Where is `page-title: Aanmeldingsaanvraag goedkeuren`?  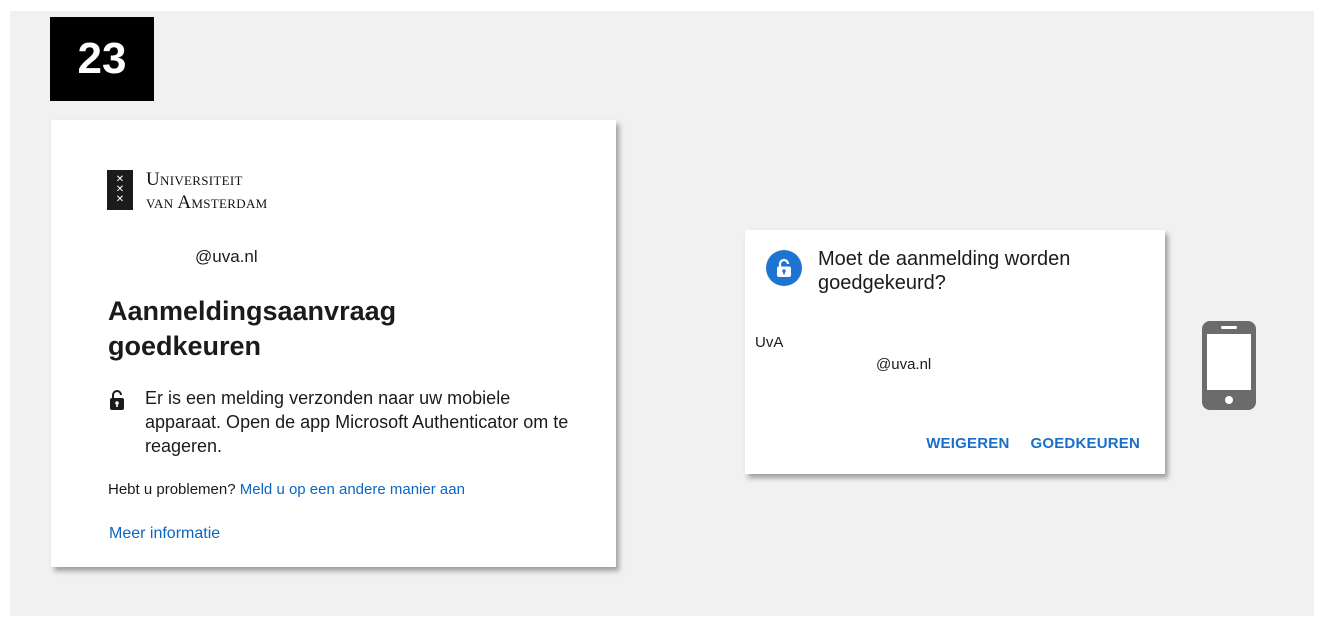 page-title: Aanmeldingsaanvraag goedkeuren is located at coordinates (252, 328).